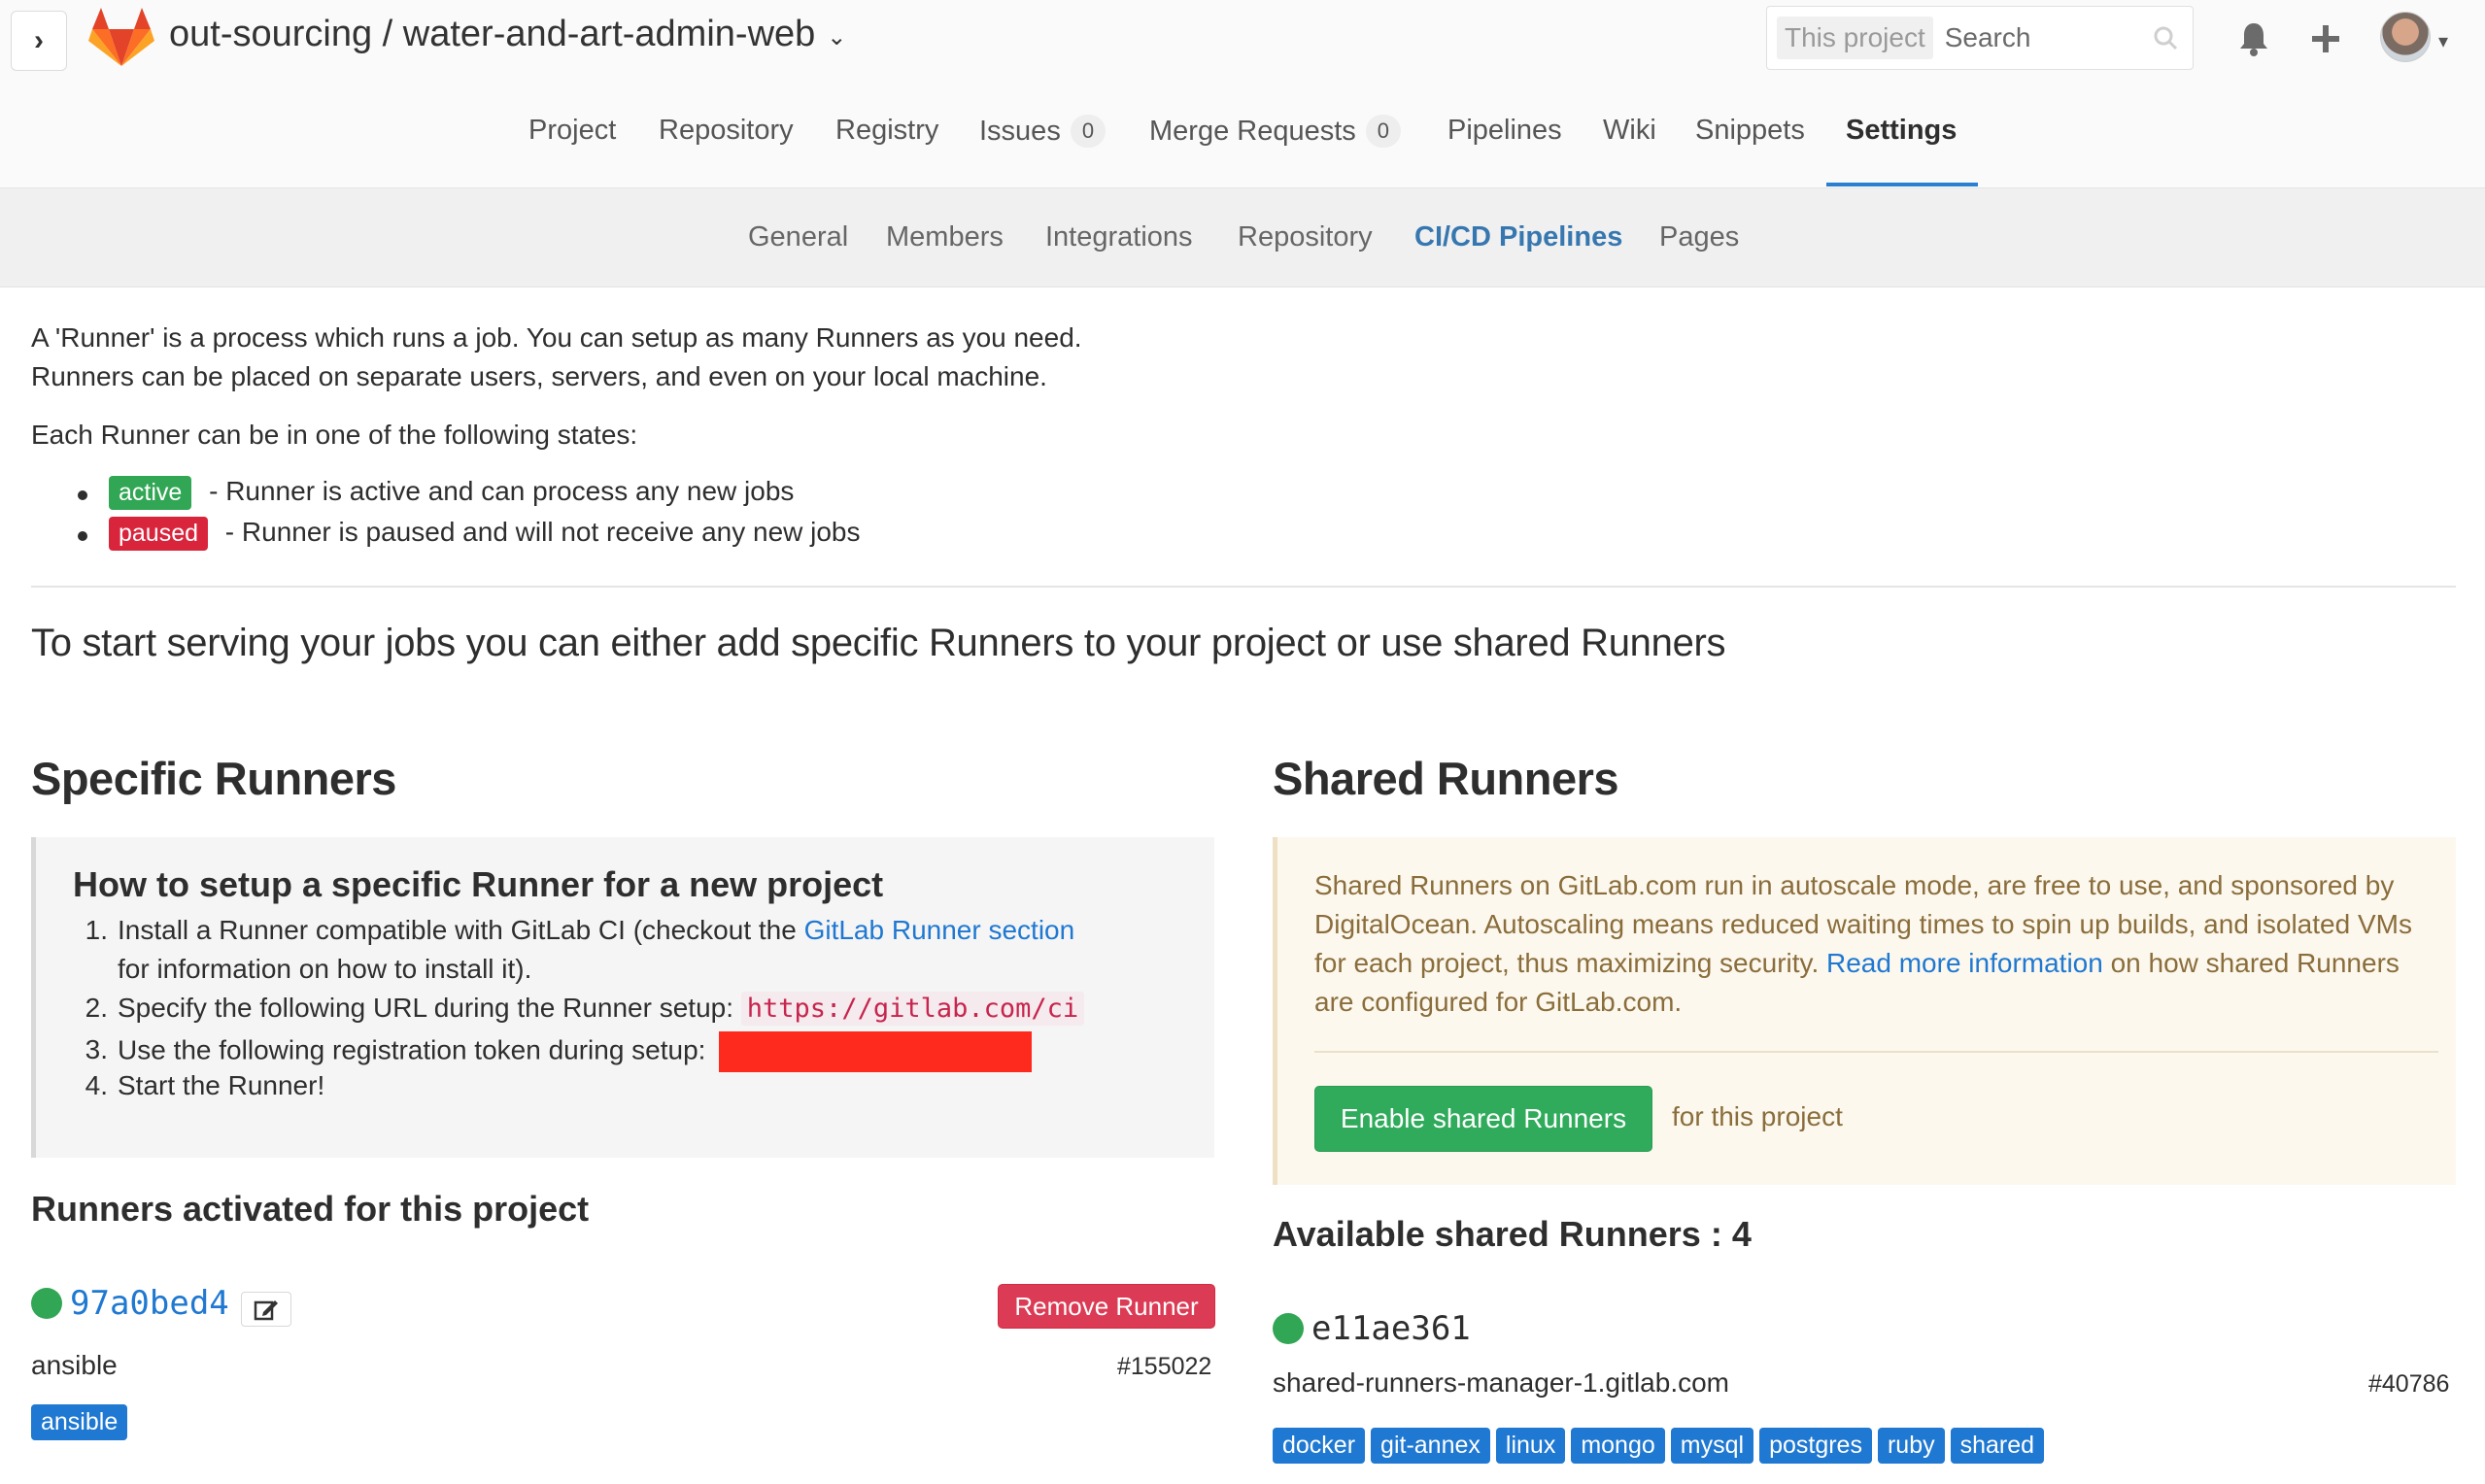  What do you see at coordinates (798, 237) in the screenshot?
I see `subnav-general: General` at bounding box center [798, 237].